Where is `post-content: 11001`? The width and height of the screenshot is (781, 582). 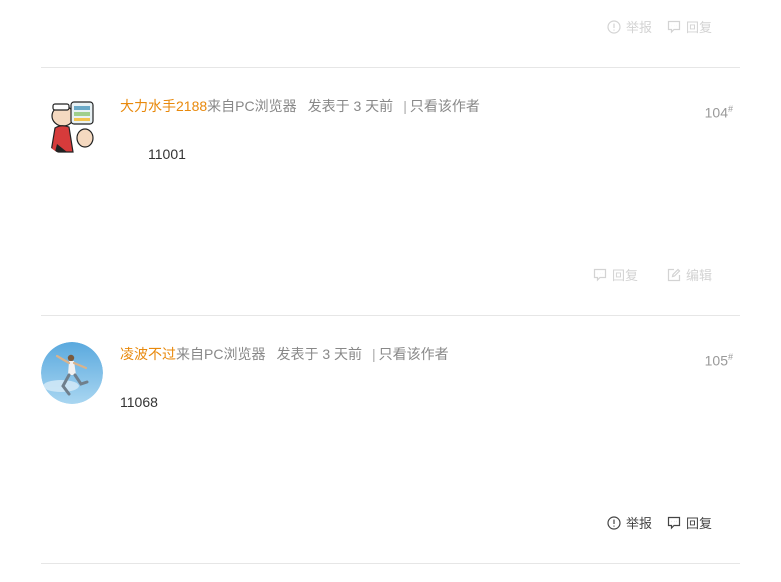
post-content: 11001 is located at coordinates (167, 154).